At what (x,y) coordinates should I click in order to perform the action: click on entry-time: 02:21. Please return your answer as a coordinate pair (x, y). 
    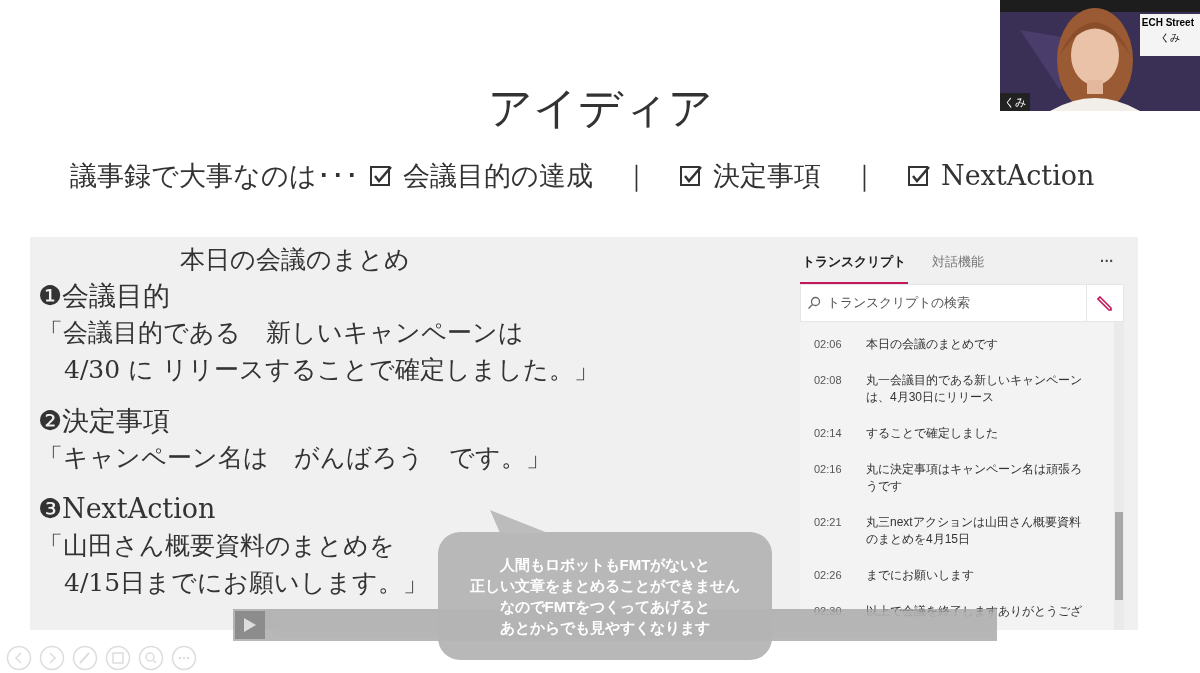
    Looking at the image, I should click on (828, 522).